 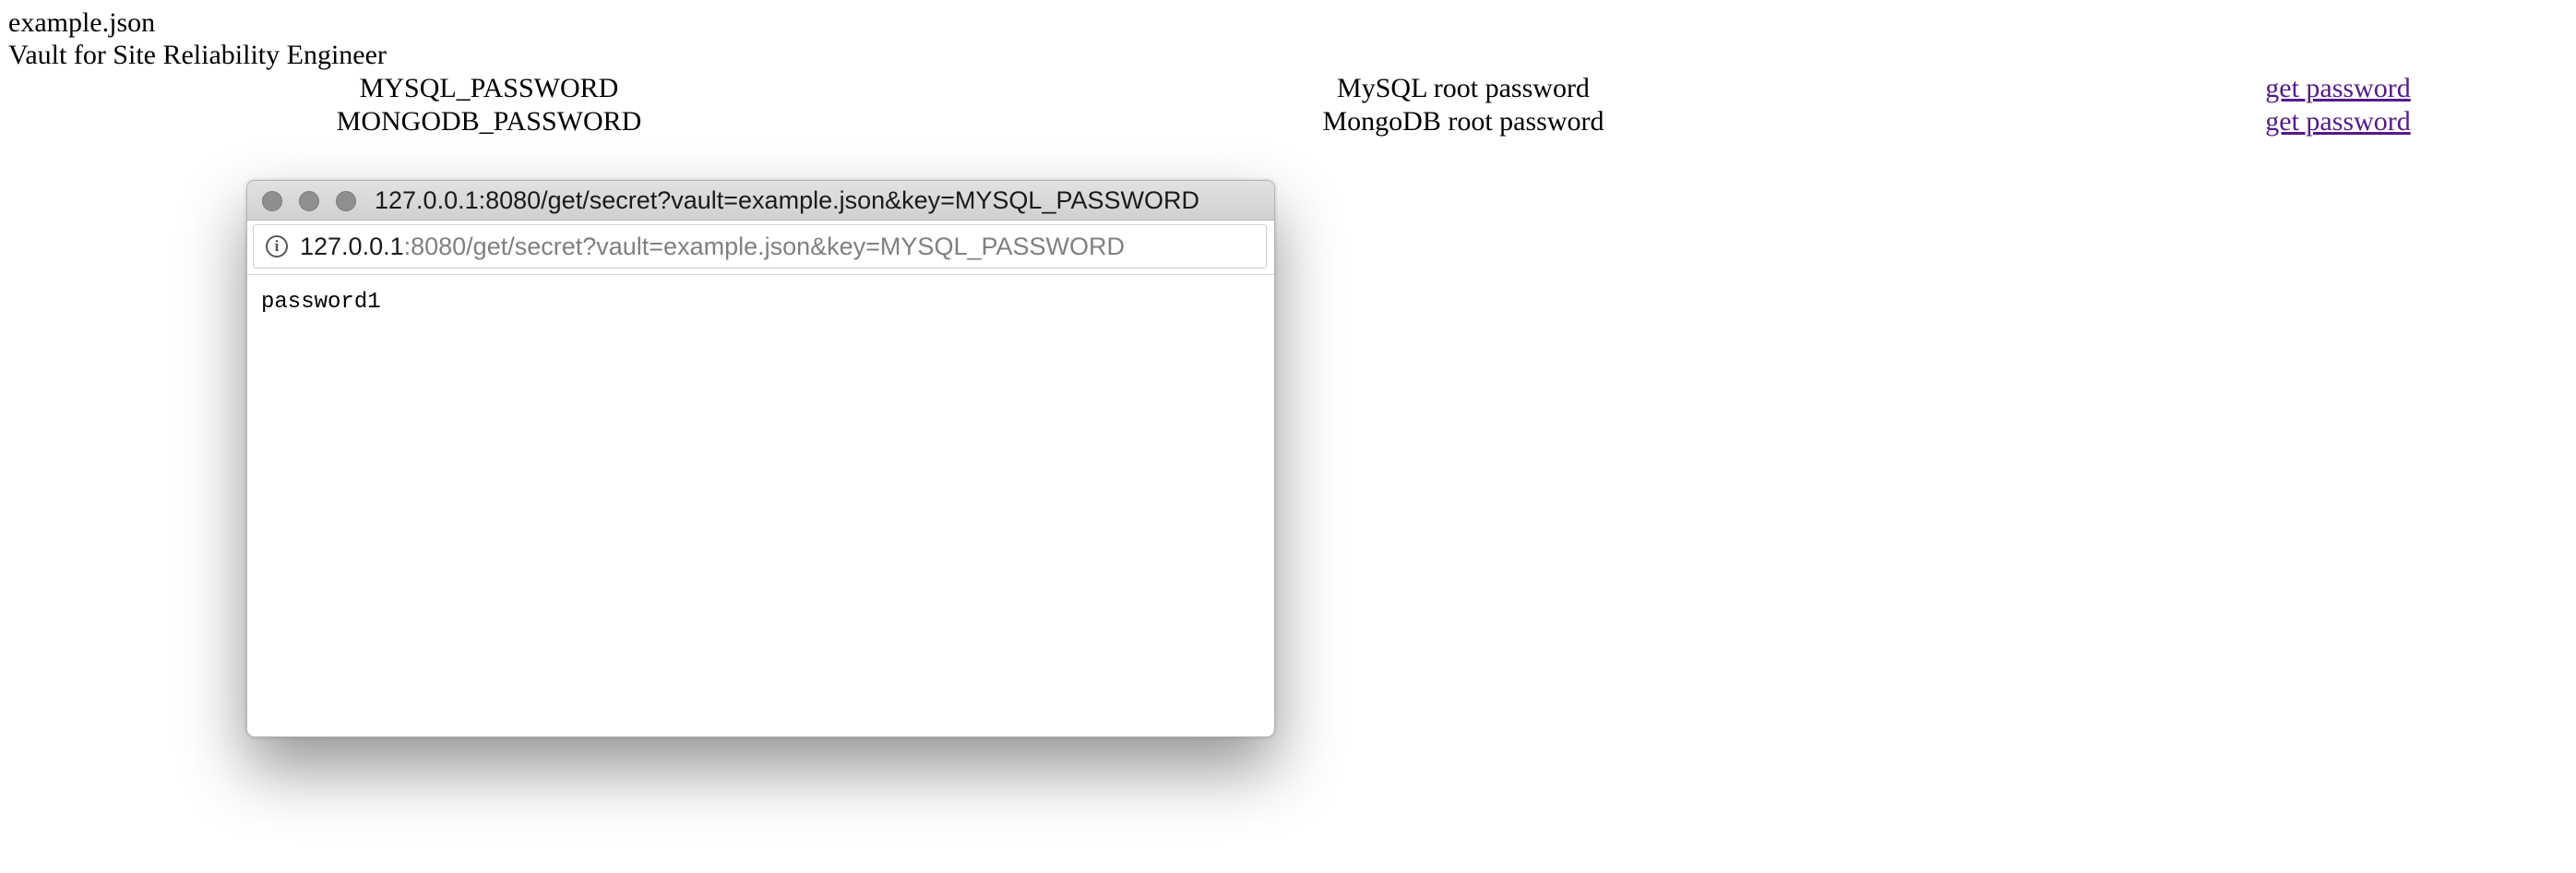 I want to click on get-password-link-mysql: get password, so click(x=2337, y=88).